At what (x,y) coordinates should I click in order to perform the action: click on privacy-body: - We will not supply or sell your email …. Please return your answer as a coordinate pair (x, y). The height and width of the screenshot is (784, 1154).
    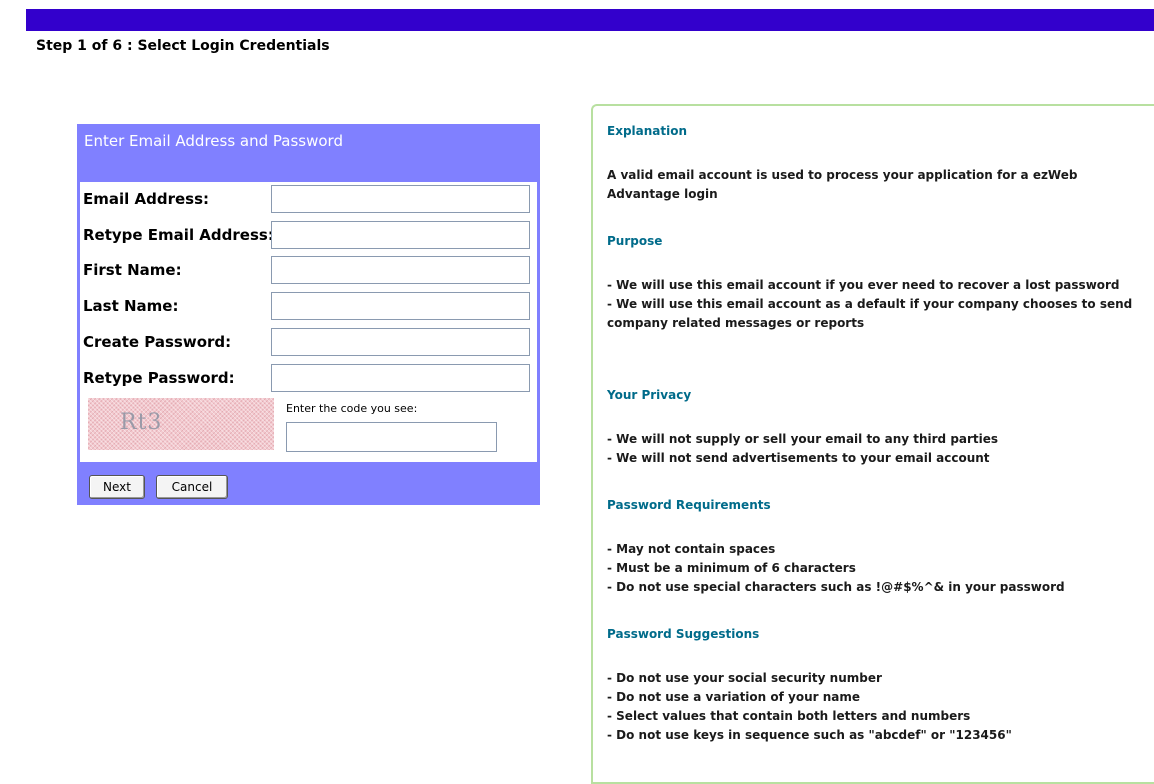
    Looking at the image, I should click on (877, 449).